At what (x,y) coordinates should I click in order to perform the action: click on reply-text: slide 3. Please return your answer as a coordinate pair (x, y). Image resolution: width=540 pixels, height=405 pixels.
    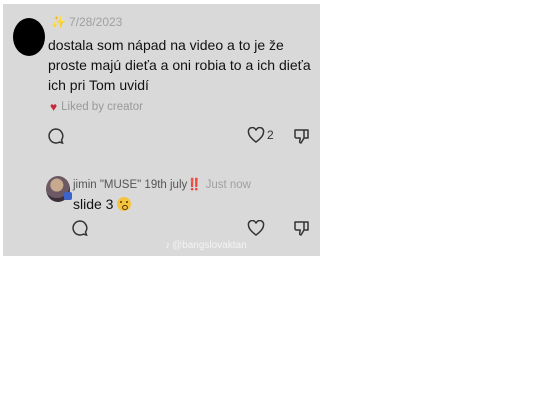
    Looking at the image, I should click on (93, 204).